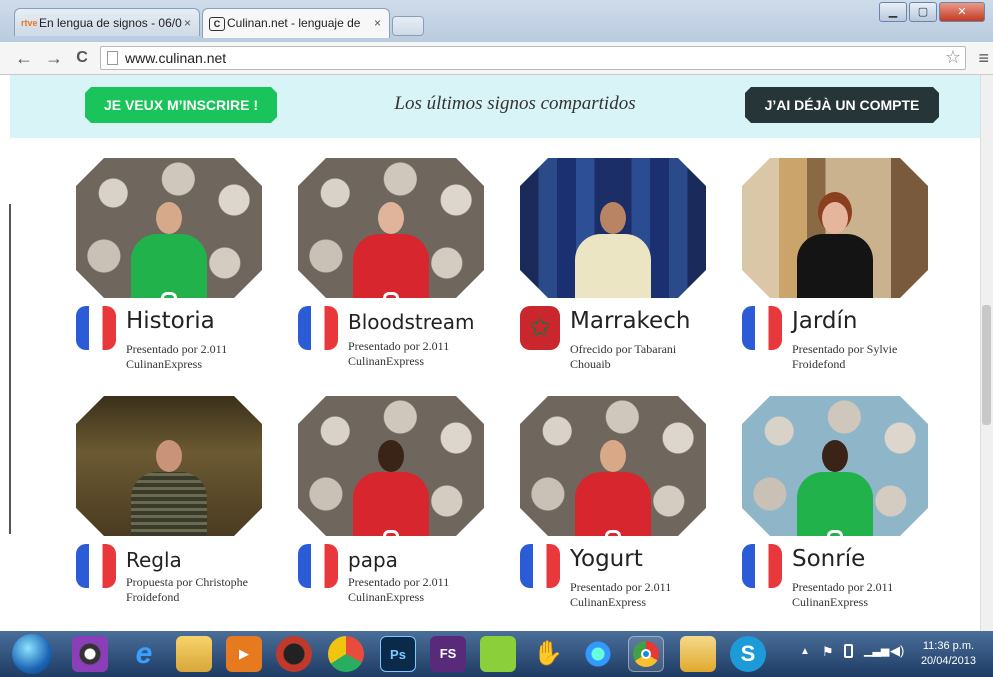 This screenshot has width=993, height=677. What do you see at coordinates (194, 654) in the screenshot?
I see `file-explorer-icon` at bounding box center [194, 654].